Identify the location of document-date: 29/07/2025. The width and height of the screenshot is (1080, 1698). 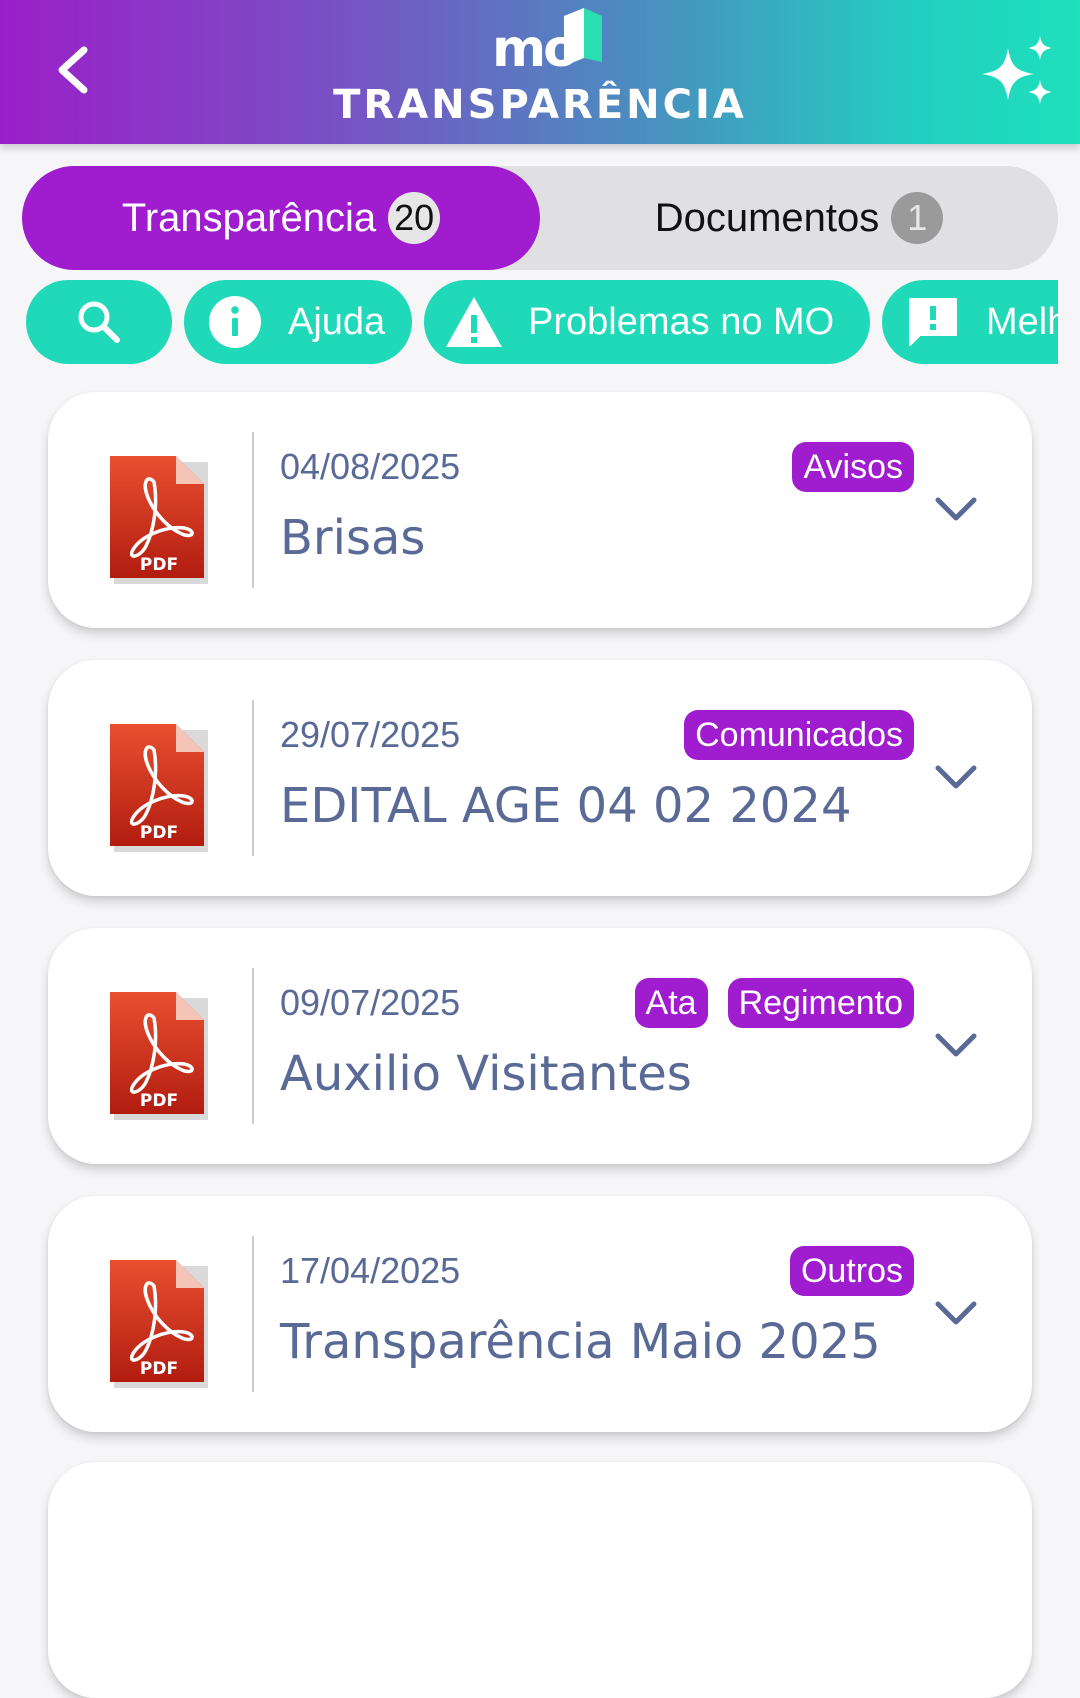
(370, 734).